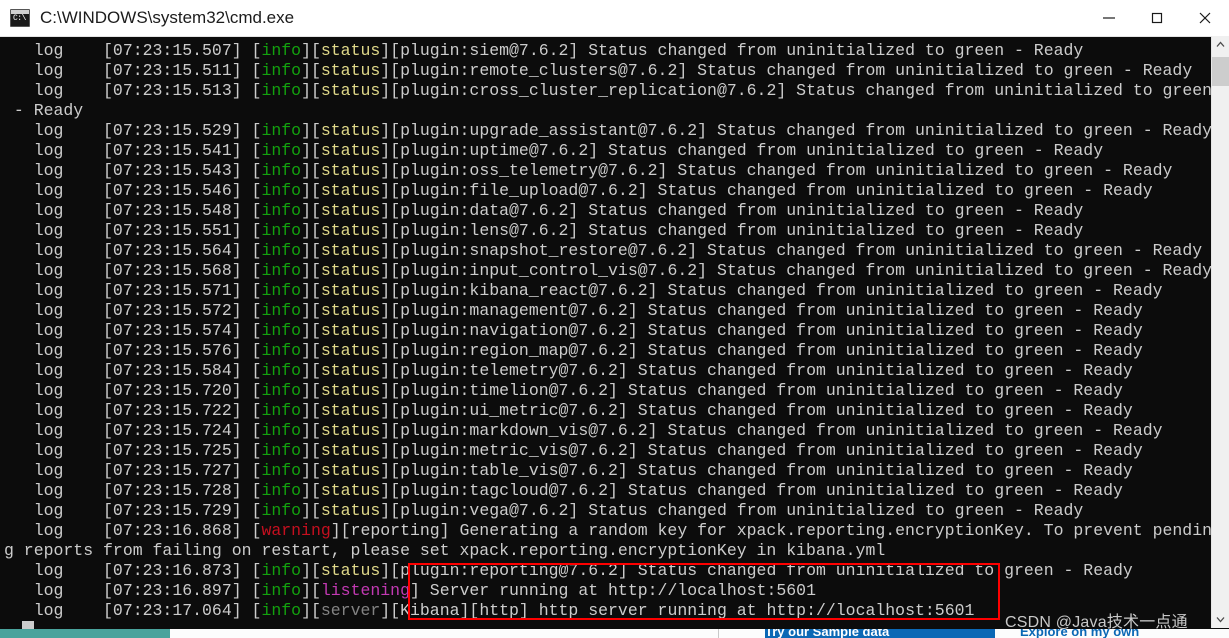 The width and height of the screenshot is (1229, 638). Describe the element at coordinates (133, 390) in the screenshot. I see `console-segment-white: log [07:23:15.720] [` at that location.